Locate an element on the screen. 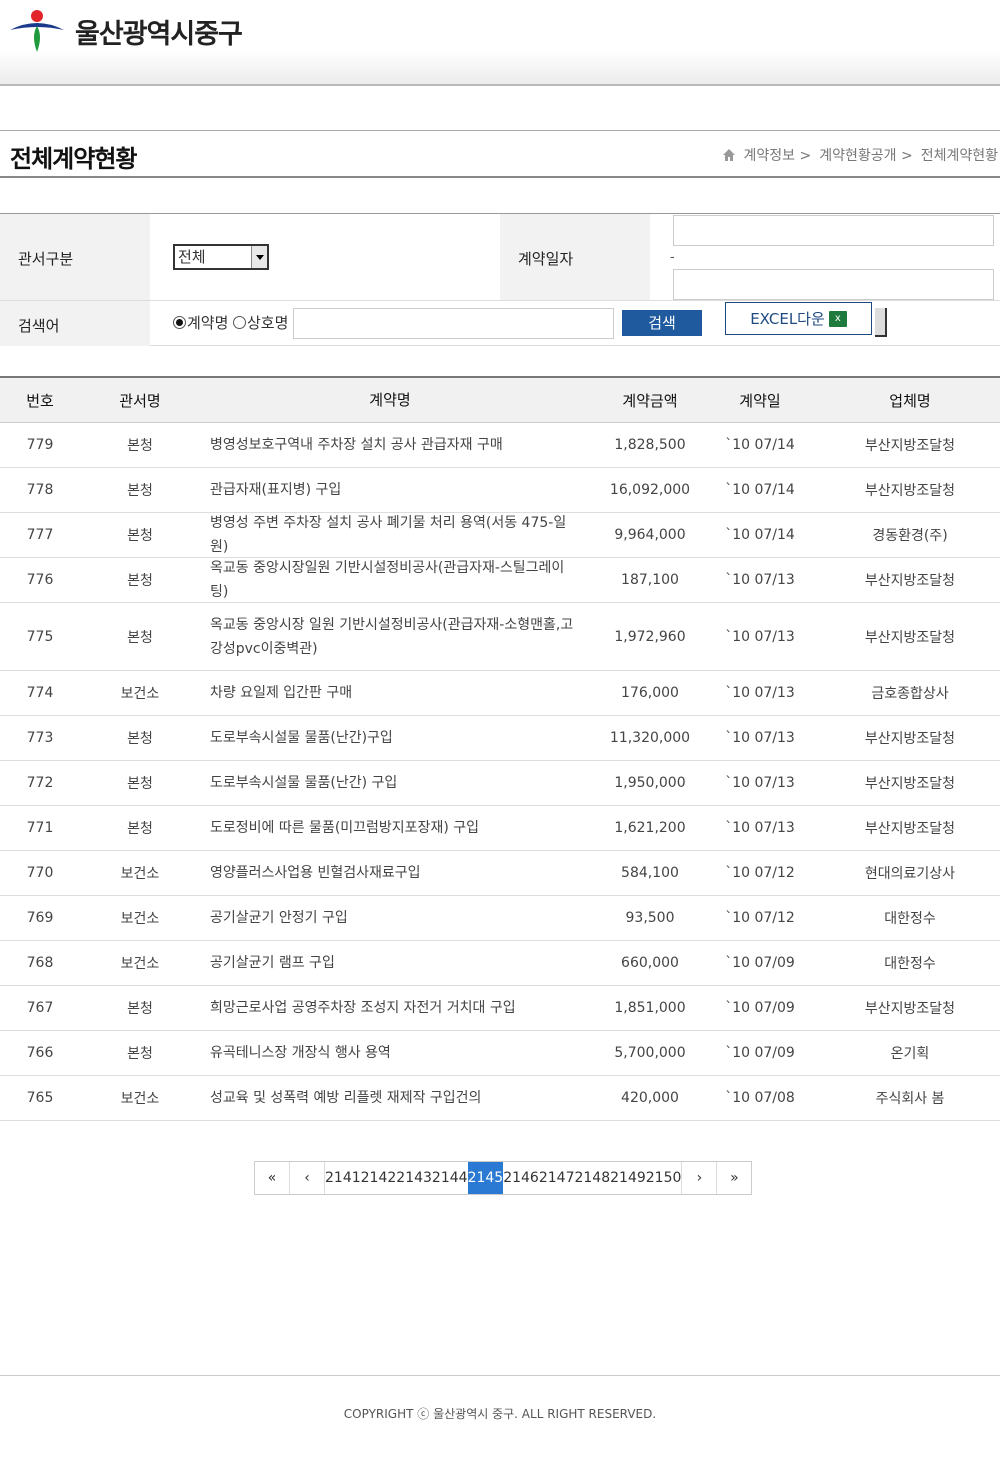  home-icon is located at coordinates (729, 155).